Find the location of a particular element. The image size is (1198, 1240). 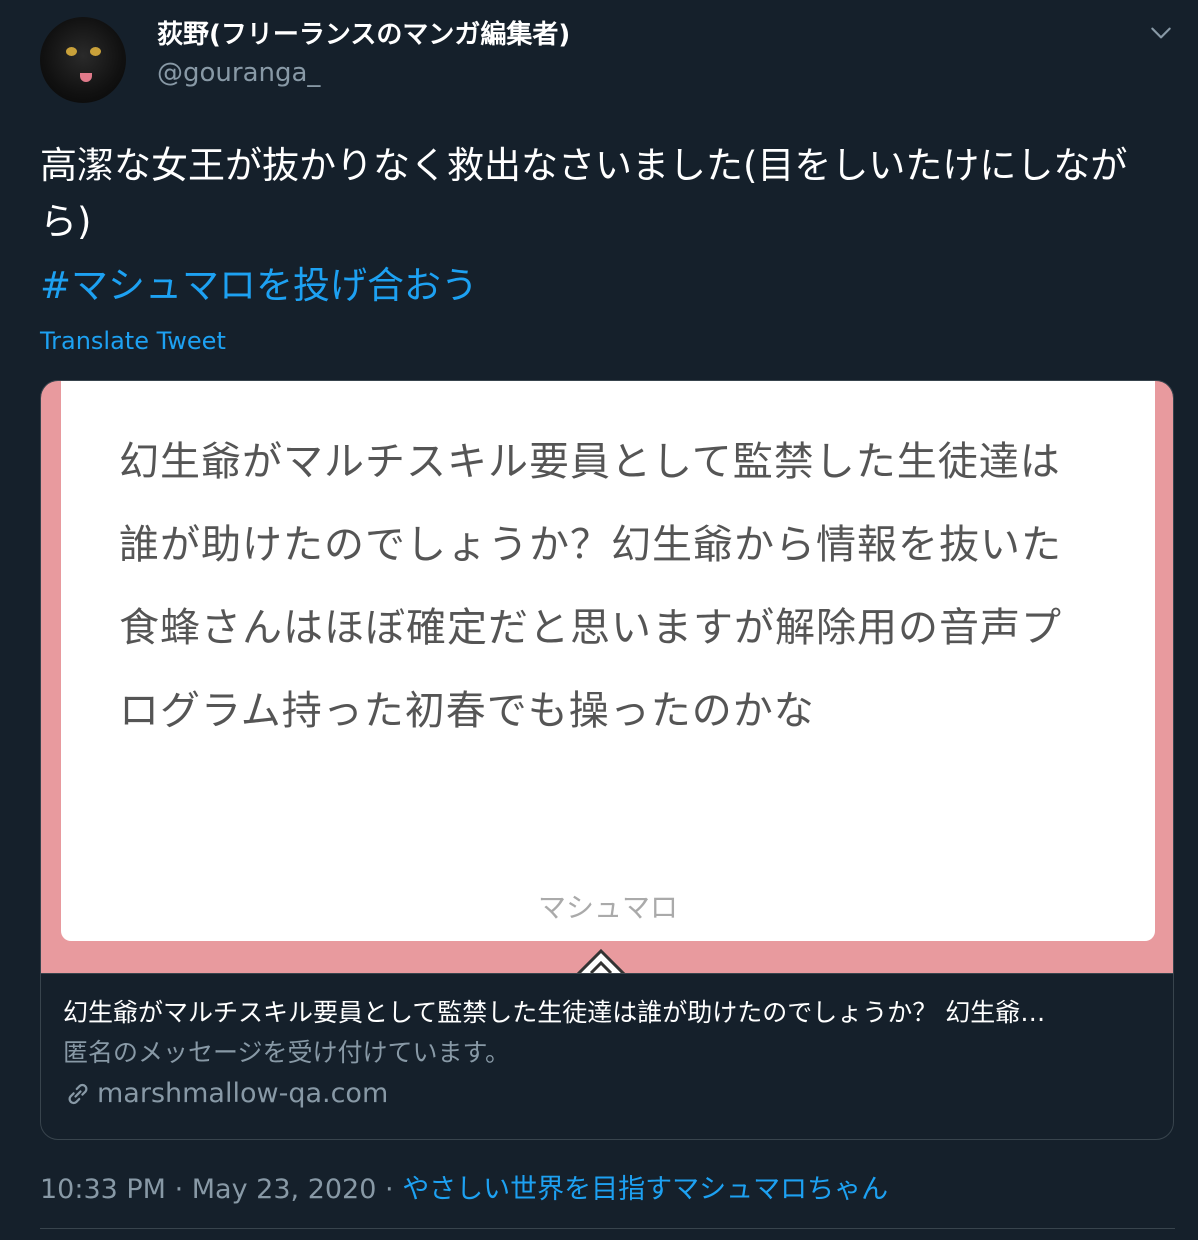

chevron-down-icon is located at coordinates (1161, 33).